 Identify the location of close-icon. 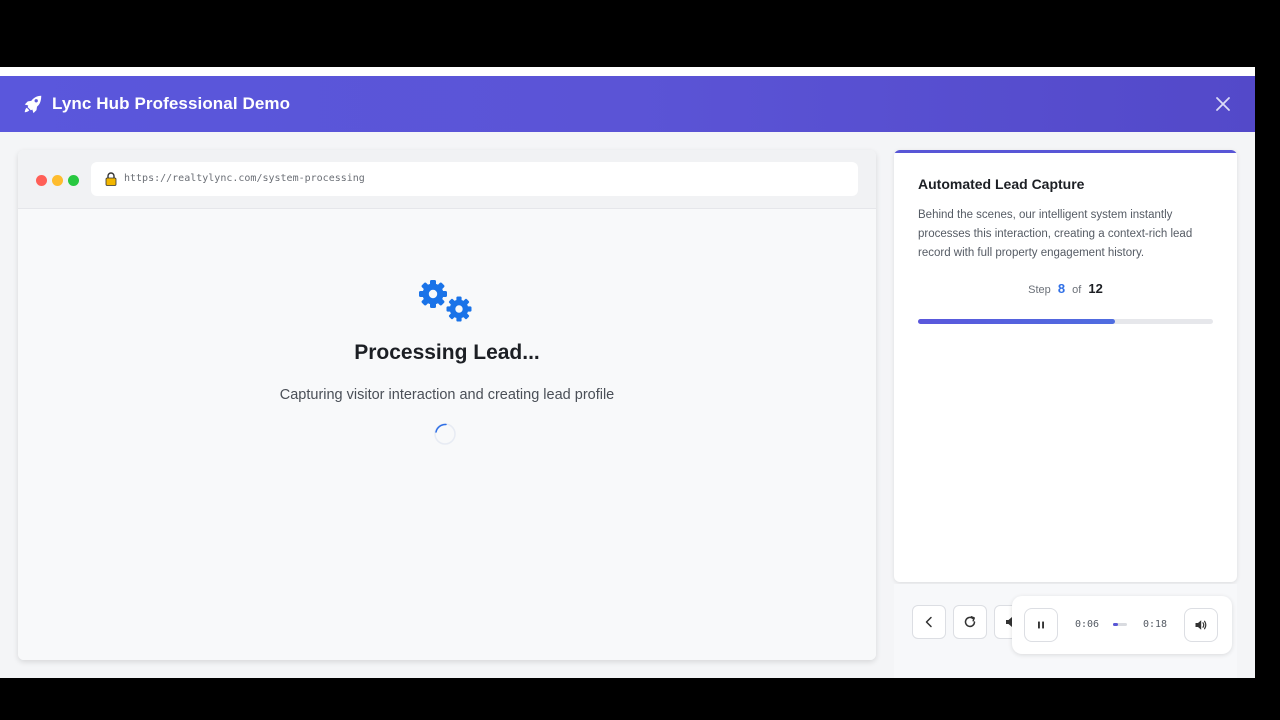
(1223, 104).